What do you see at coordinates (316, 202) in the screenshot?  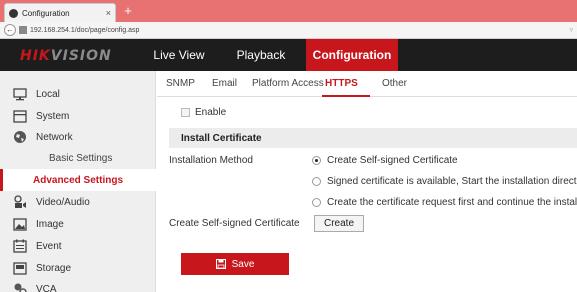 I see `radio-create-request` at bounding box center [316, 202].